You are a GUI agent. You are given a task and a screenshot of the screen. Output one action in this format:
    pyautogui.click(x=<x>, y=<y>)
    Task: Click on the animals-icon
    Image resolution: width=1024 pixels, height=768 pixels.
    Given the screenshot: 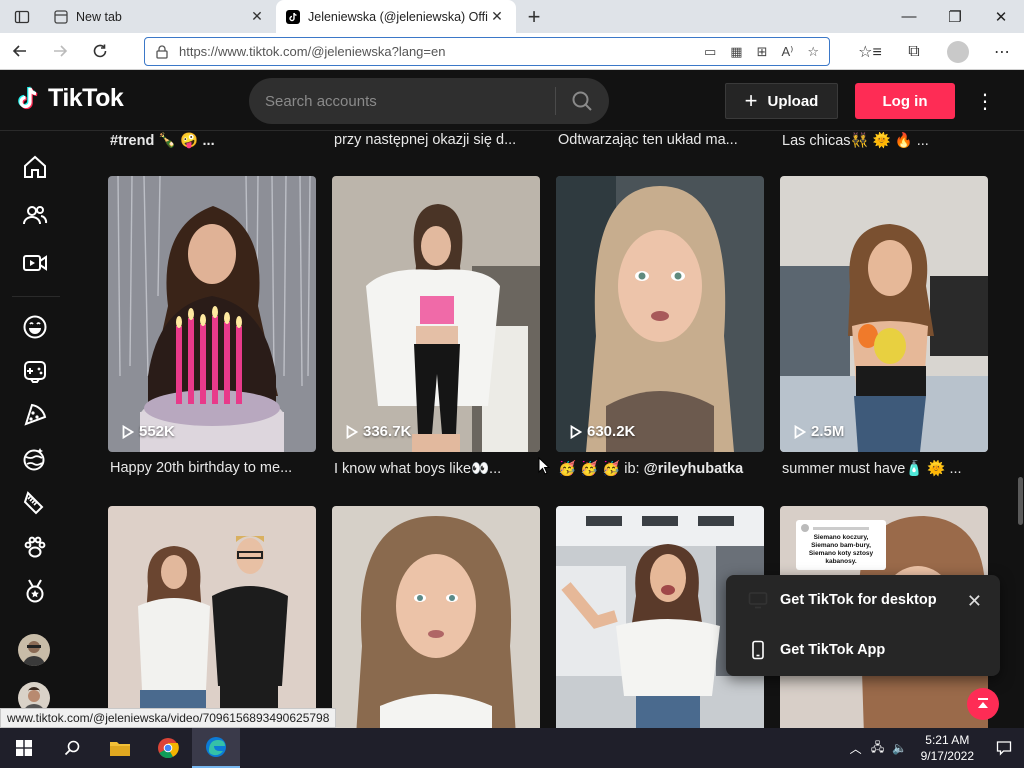 What is the action you would take?
    pyautogui.click(x=35, y=547)
    